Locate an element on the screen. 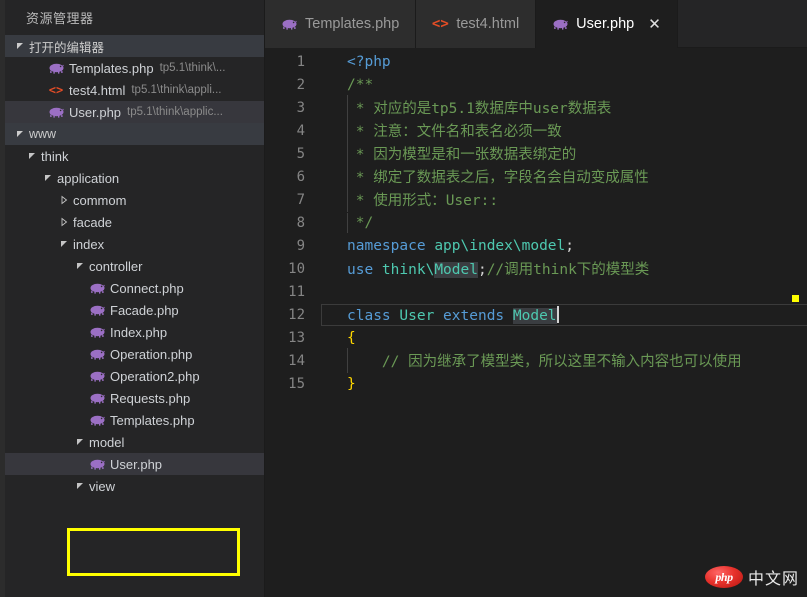 Image resolution: width=807 pixels, height=597 pixels. code-token: class is located at coordinates (373, 315).